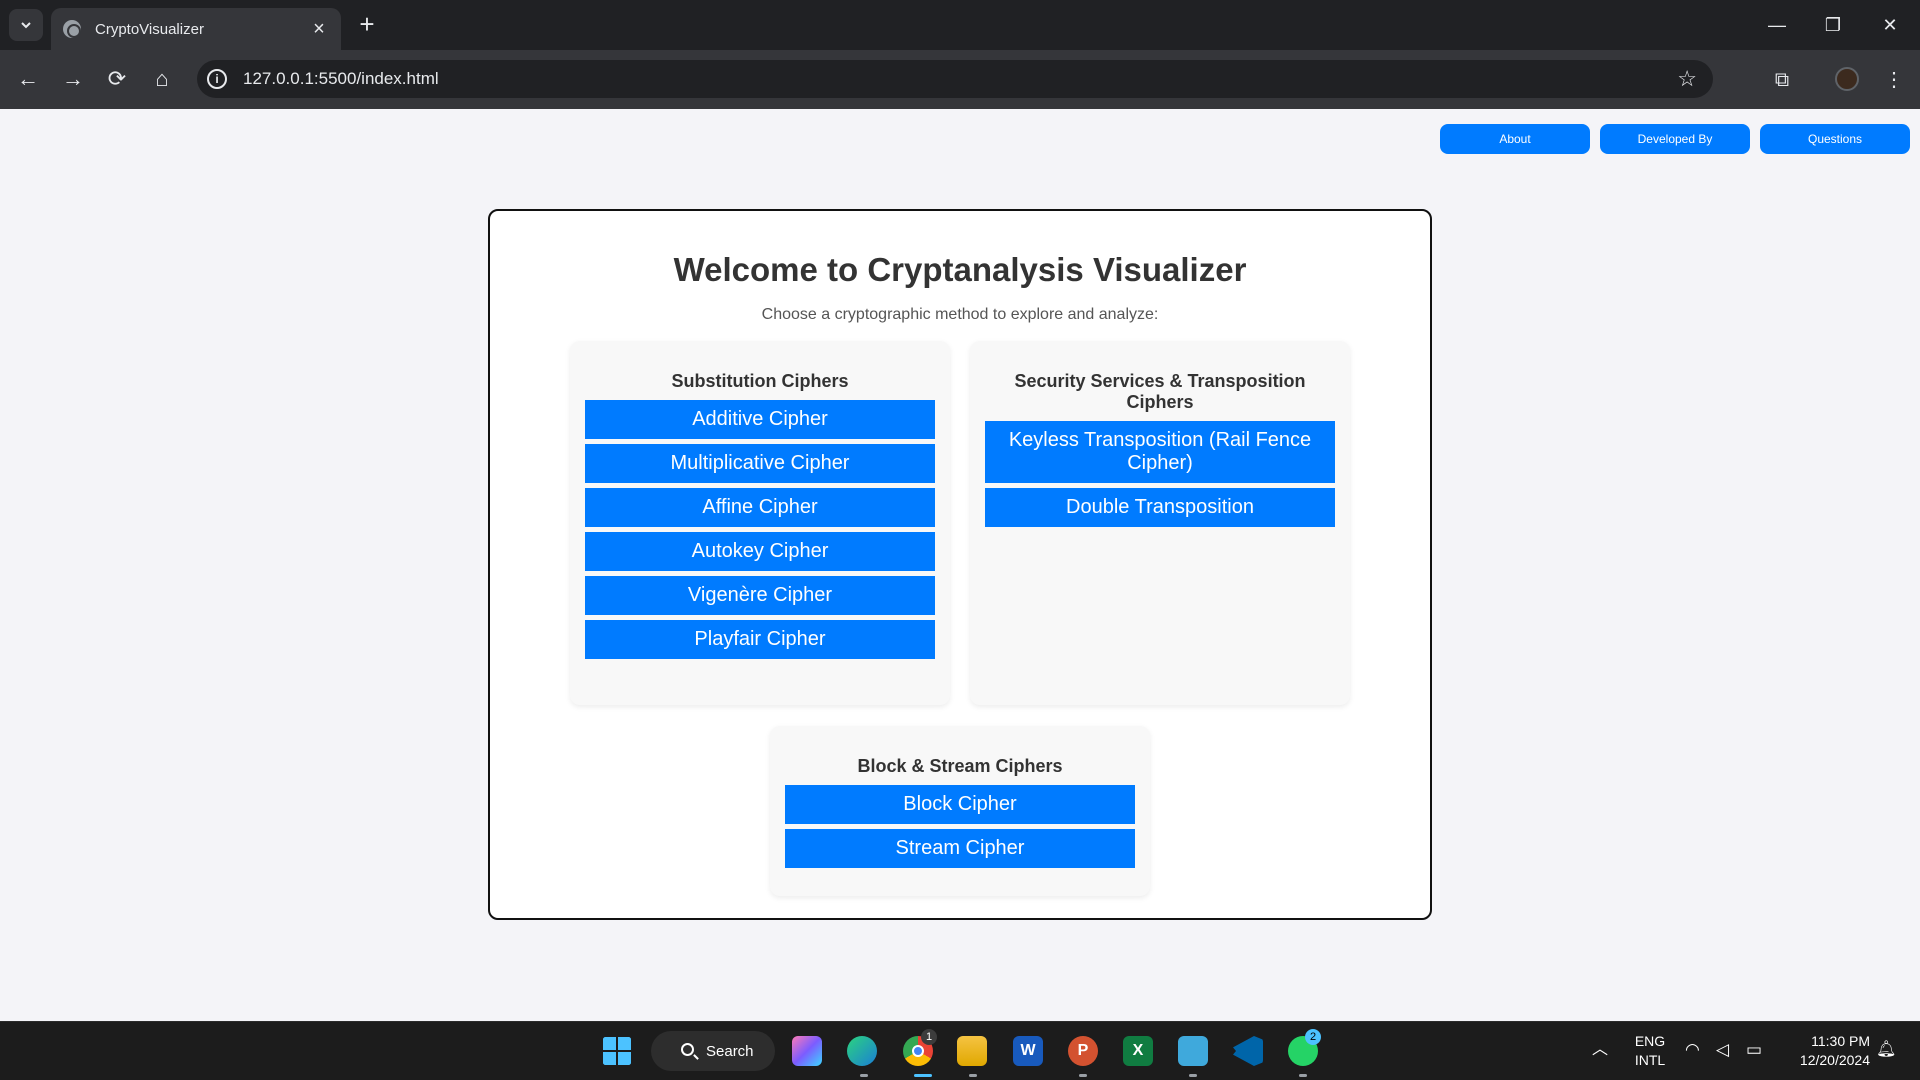  Describe the element at coordinates (1650, 1051) in the screenshot. I see `language-indicator: ENG INTL` at that location.